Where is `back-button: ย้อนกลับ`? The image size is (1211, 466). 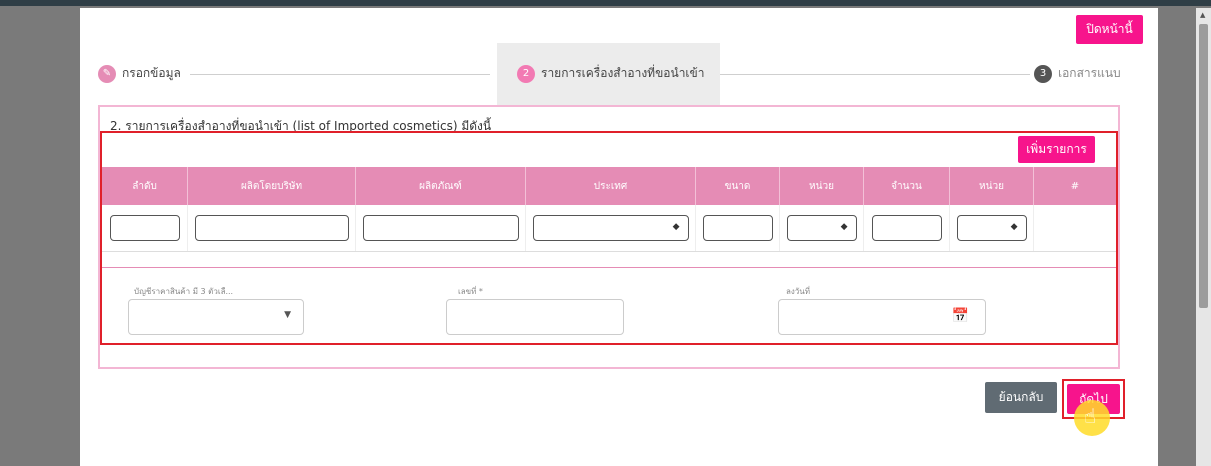
back-button: ย้อนกลับ is located at coordinates (1021, 397).